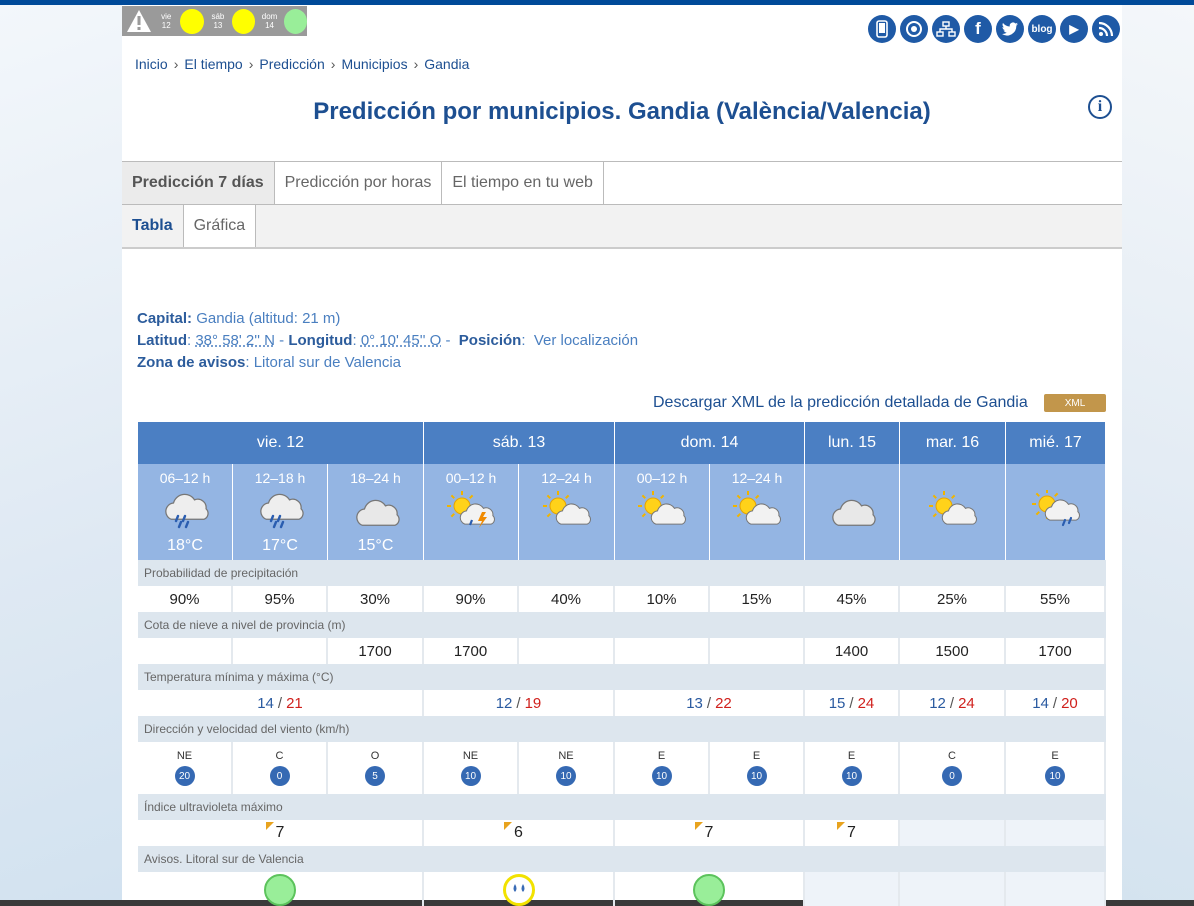 The height and width of the screenshot is (906, 1194). What do you see at coordinates (622, 677) in the screenshot?
I see `temp-label: Temperatura mínima y máxima (°C)` at bounding box center [622, 677].